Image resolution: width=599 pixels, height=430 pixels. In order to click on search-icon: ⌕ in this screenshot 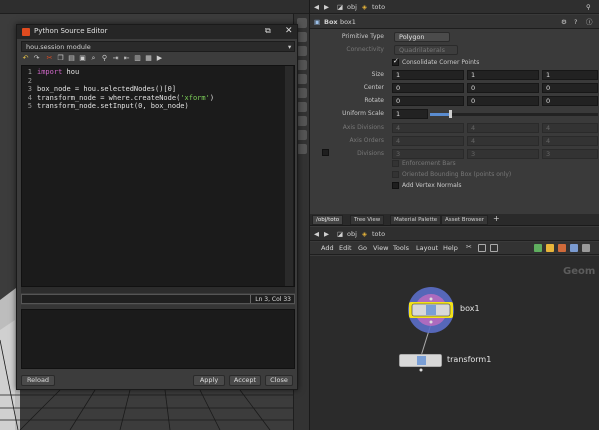, I will do `click(93, 58)`.